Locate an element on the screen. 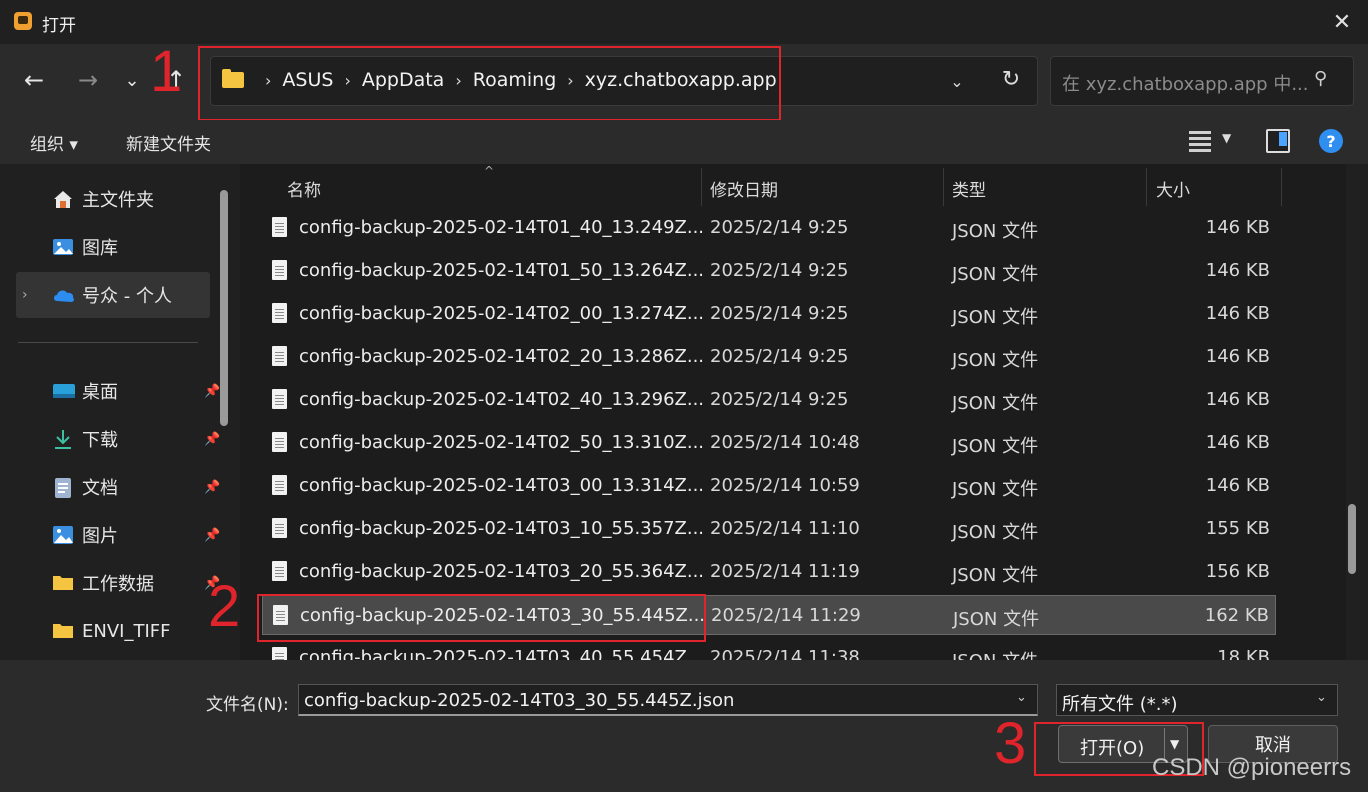  sidebar-item-envi-tiff: ENVI_TIFF is located at coordinates (113, 631).